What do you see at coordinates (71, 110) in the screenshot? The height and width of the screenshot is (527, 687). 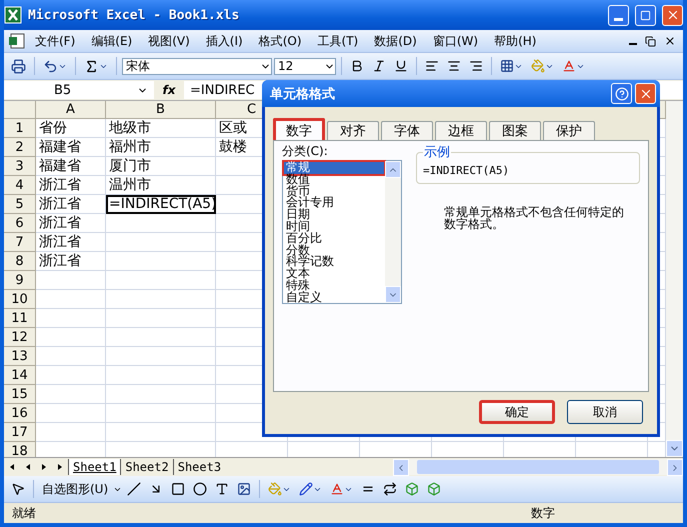 I see `column-header: A` at bounding box center [71, 110].